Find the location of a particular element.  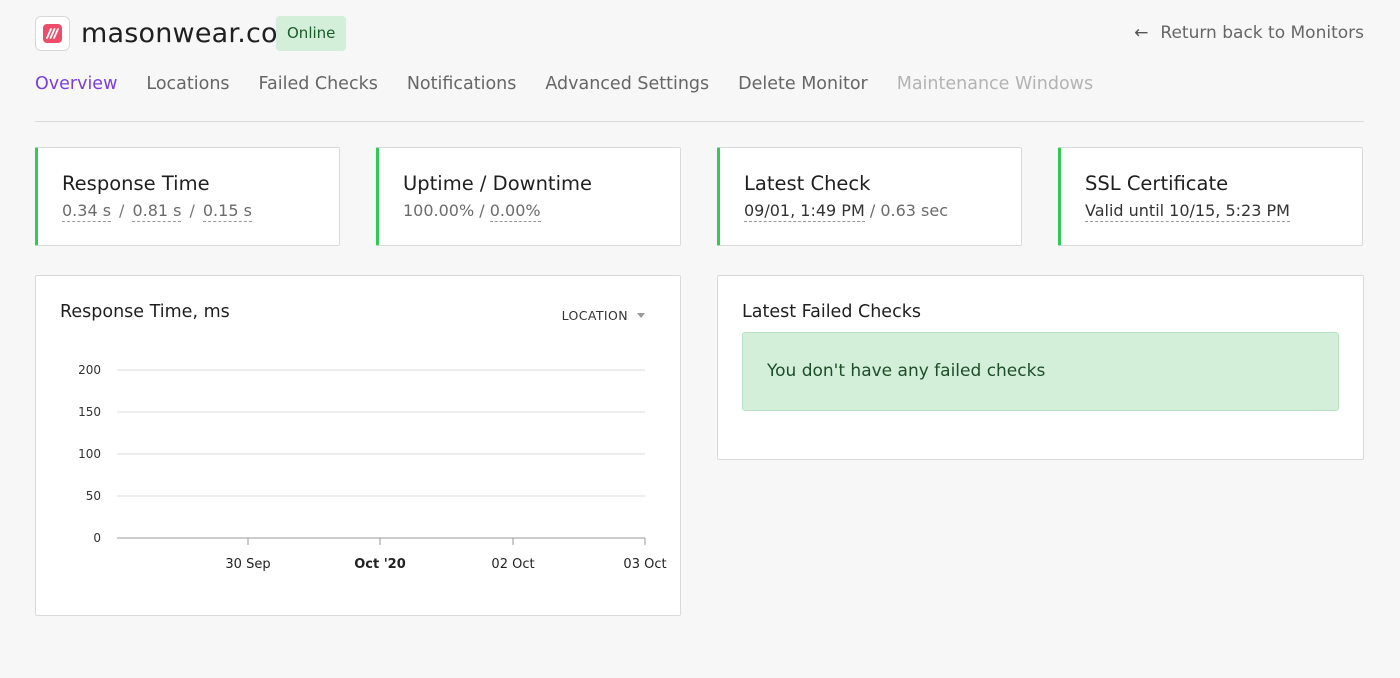

tab-maintenance-windows: Maintenance Windows is located at coordinates (995, 84).